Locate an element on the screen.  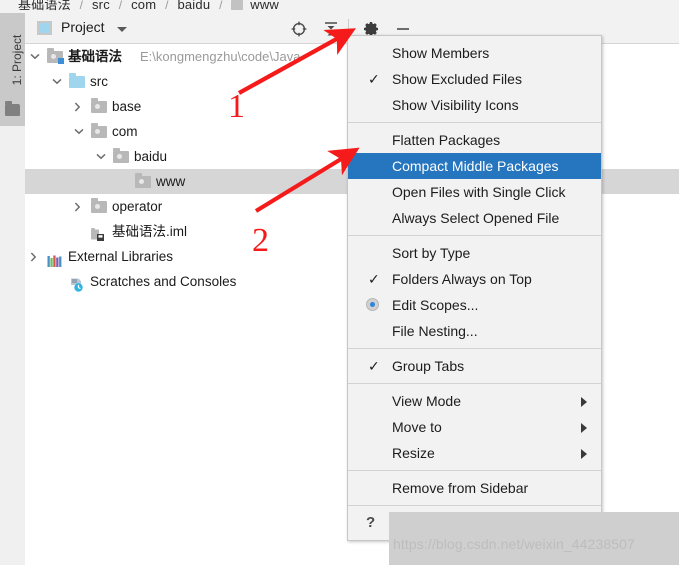
watermark-text: https://blog.csdn.net/weixin_44238507 is located at coordinates (514, 544).